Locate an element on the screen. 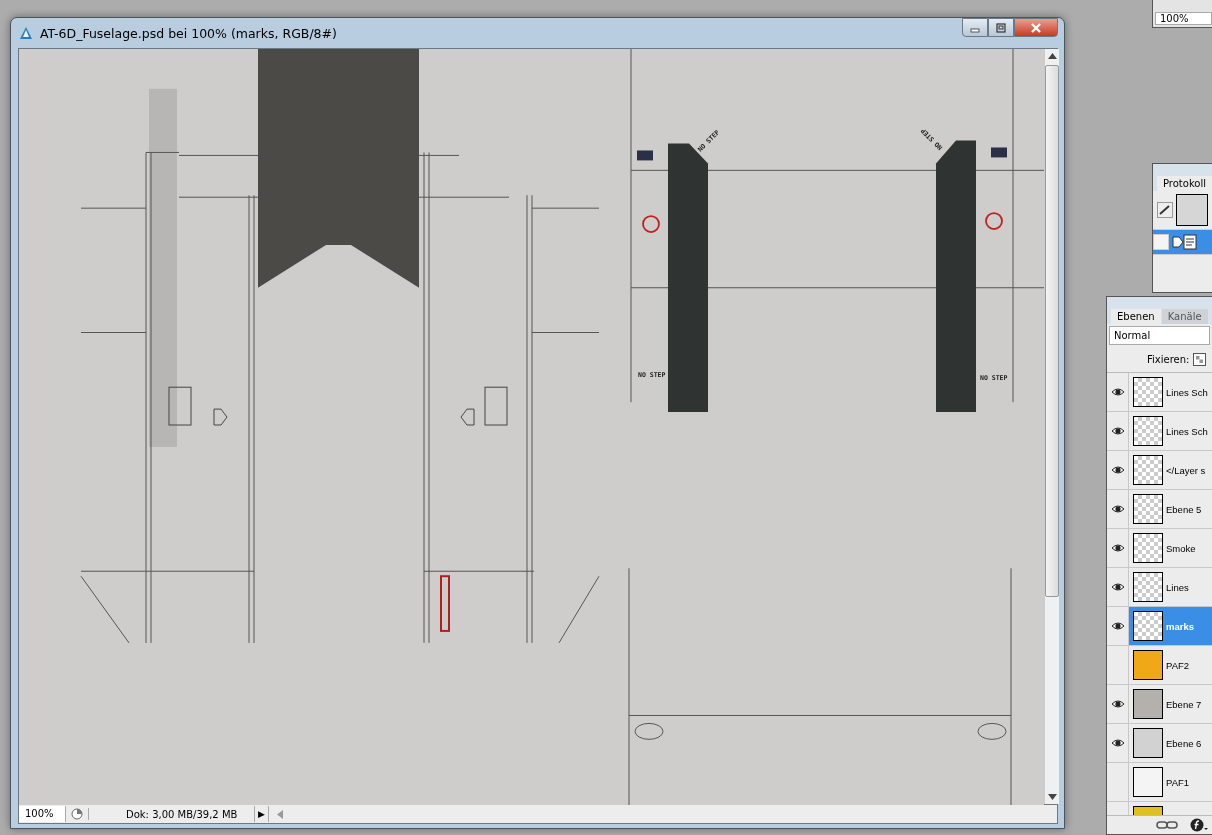 This screenshot has width=1212, height=835. layer-name: Smoke is located at coordinates (1181, 548).